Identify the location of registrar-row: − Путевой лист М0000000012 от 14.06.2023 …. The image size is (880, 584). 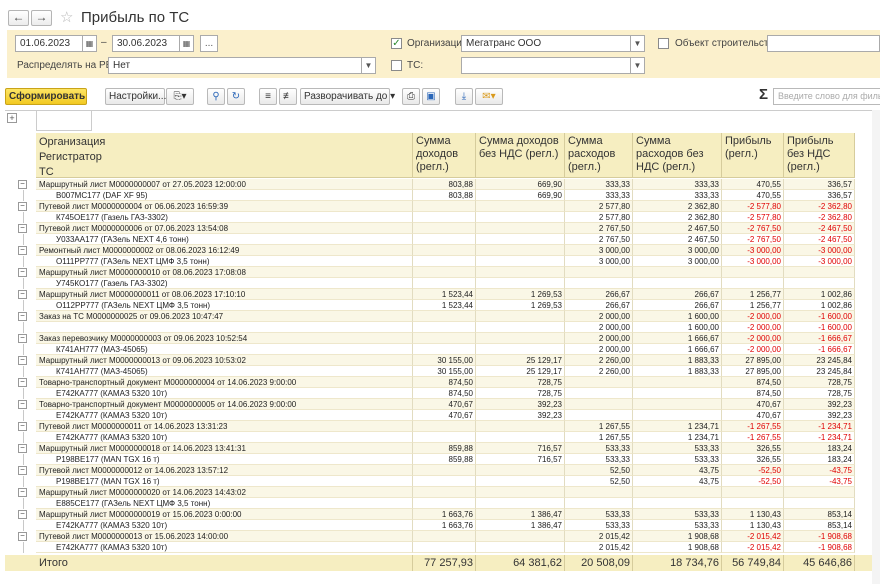
(442, 470).